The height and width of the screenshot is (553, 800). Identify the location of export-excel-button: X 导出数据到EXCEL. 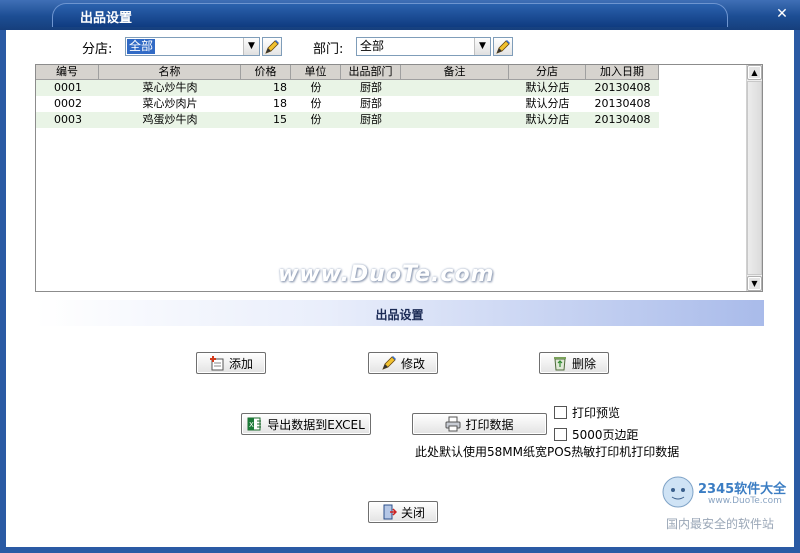
(306, 424).